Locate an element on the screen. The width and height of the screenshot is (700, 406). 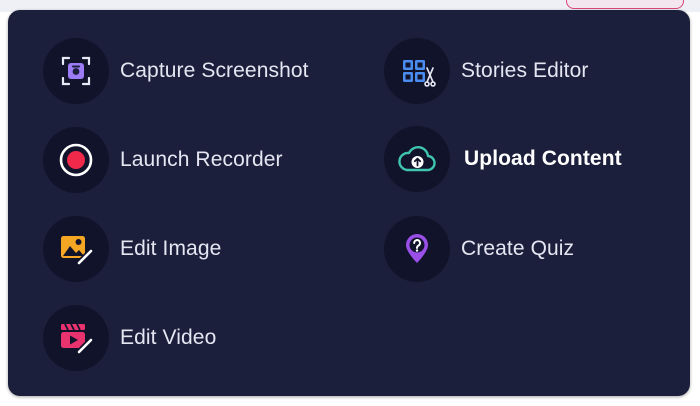
menu-item-upload-content: Upload Content is located at coordinates (503, 159).